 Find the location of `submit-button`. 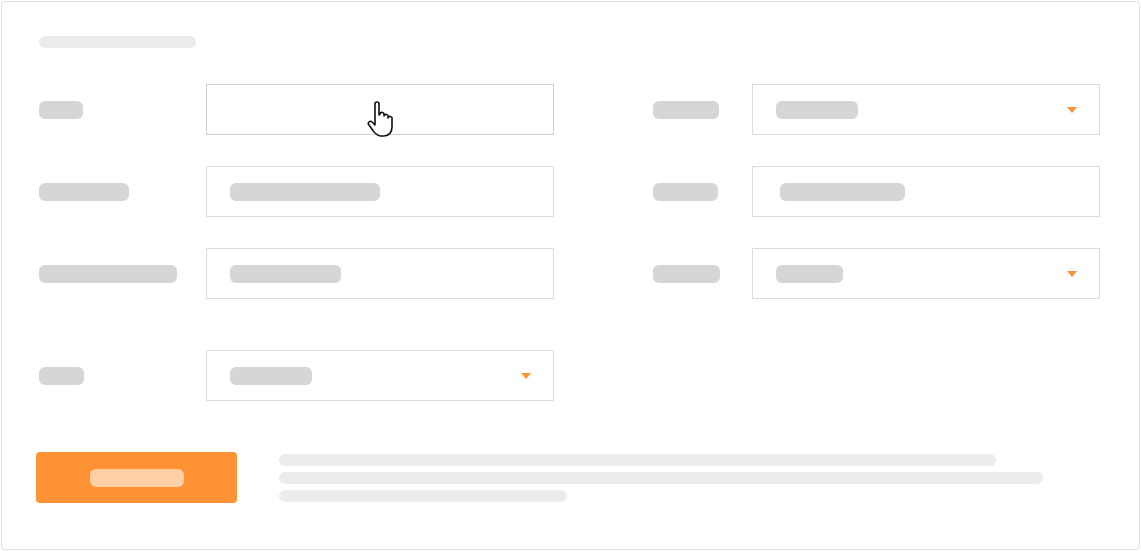

submit-button is located at coordinates (136, 477).